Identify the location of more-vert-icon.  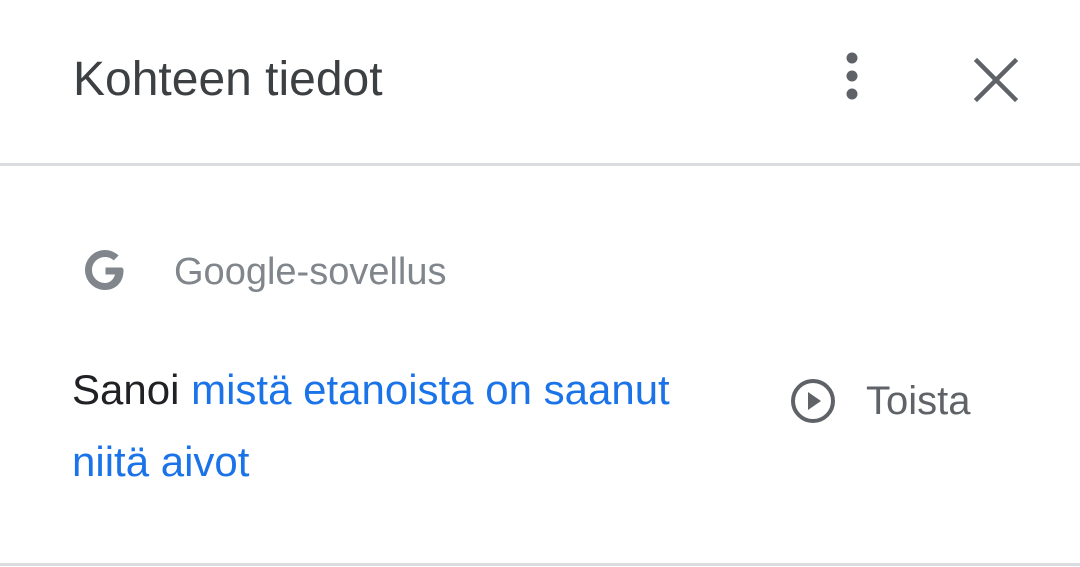
(852, 76).